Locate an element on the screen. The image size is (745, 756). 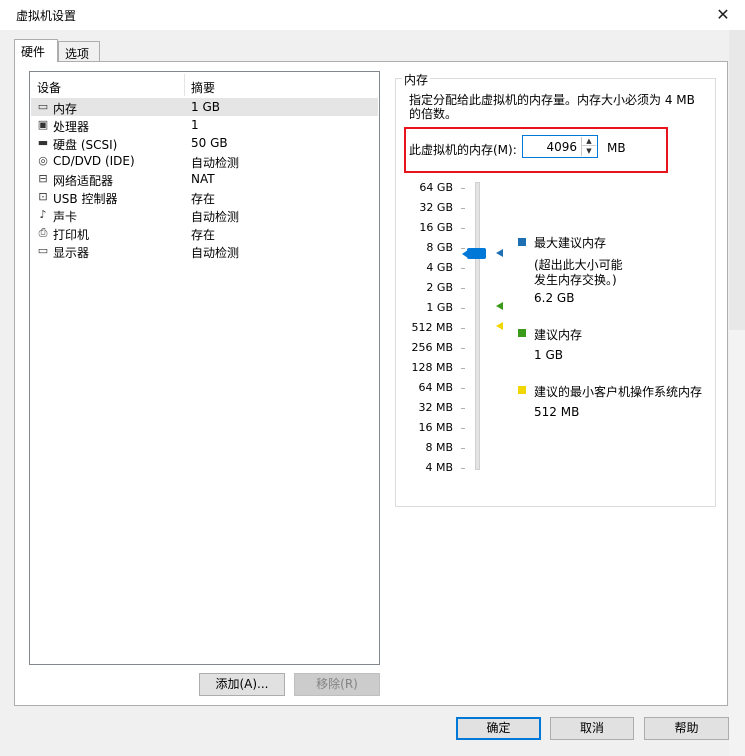
device-summary: 1 is located at coordinates (195, 125).